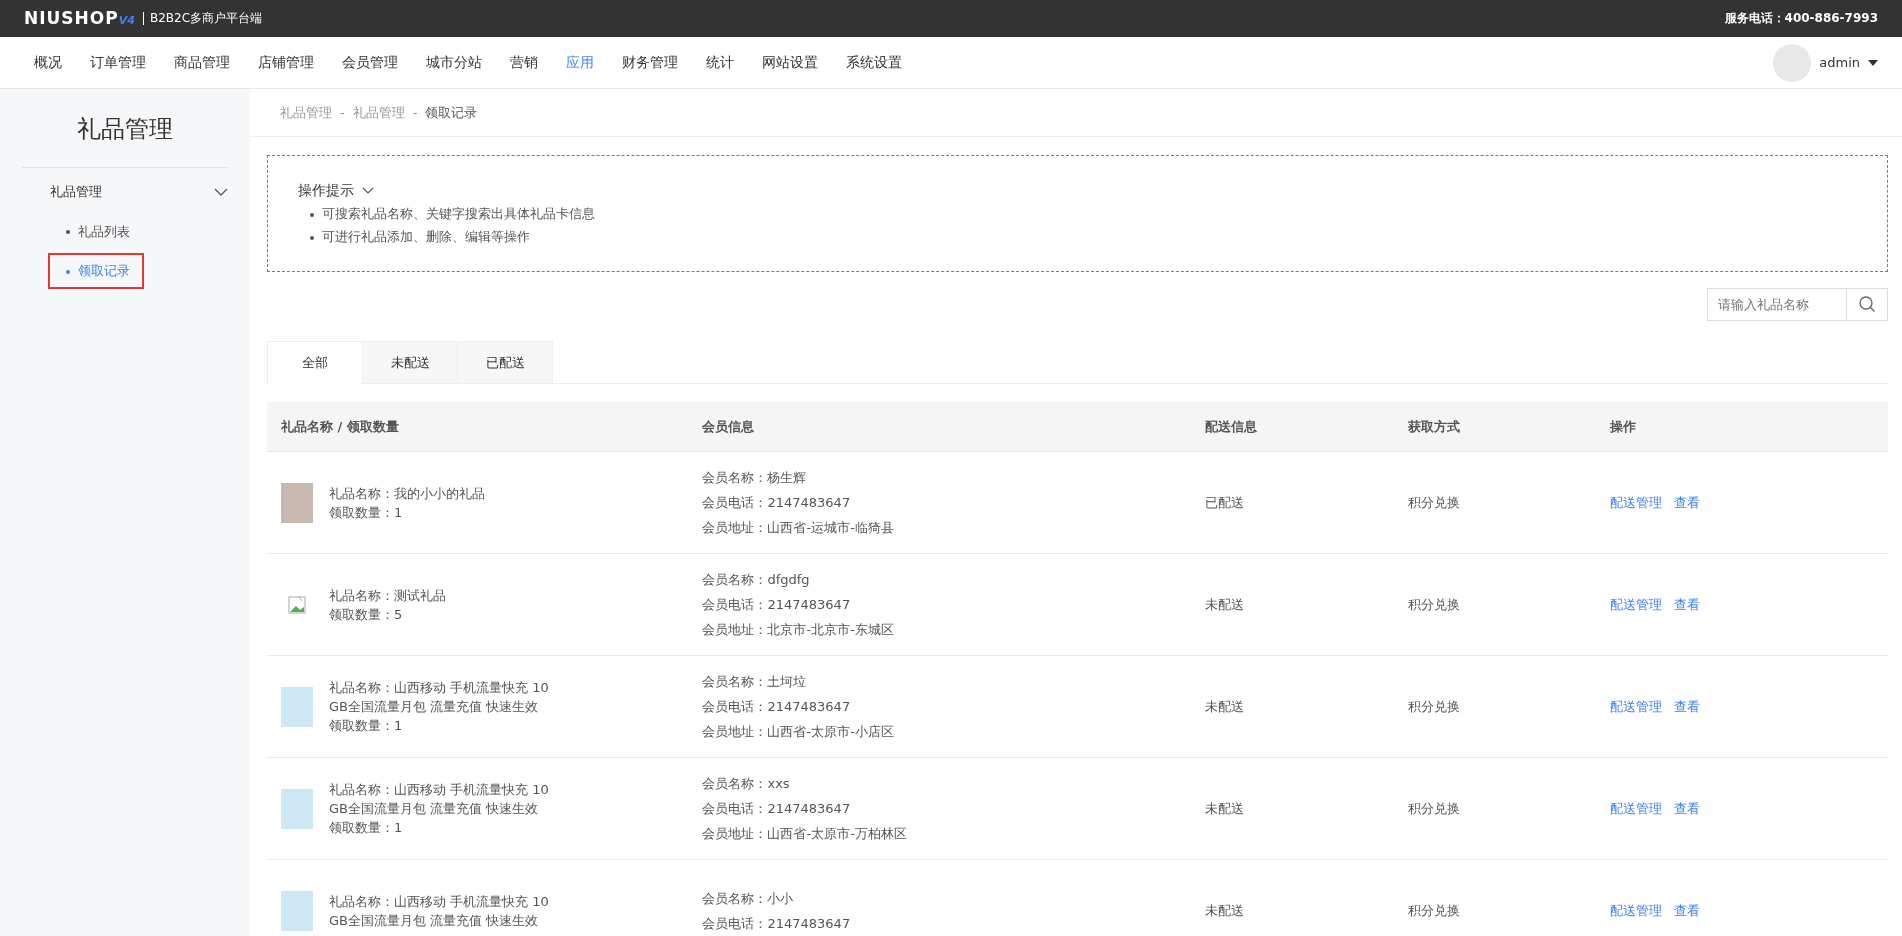 The width and height of the screenshot is (1902, 936). I want to click on chevron-down-icon, so click(221, 192).